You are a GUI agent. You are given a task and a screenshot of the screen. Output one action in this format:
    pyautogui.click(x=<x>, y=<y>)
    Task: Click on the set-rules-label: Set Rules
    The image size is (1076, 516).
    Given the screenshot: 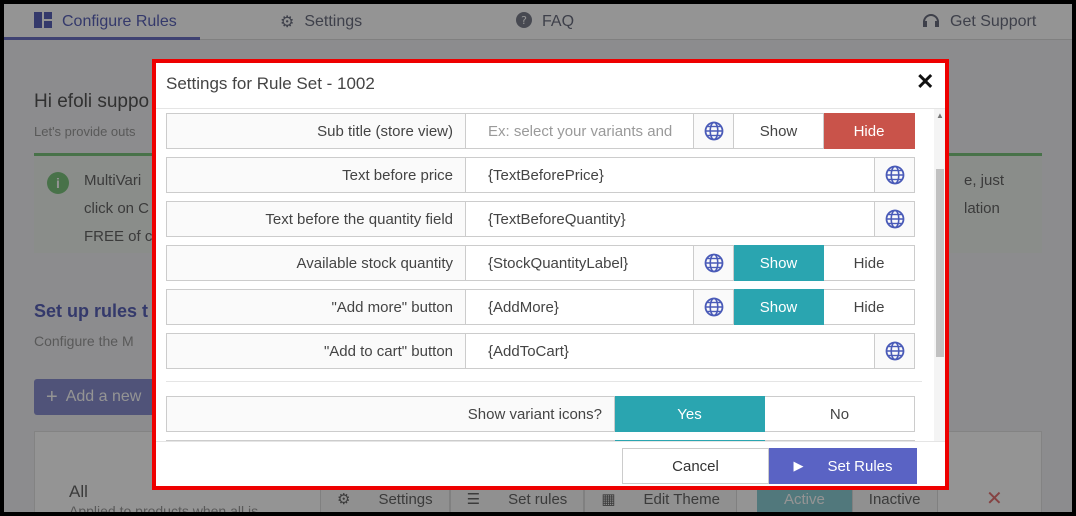 What is the action you would take?
    pyautogui.click(x=860, y=466)
    